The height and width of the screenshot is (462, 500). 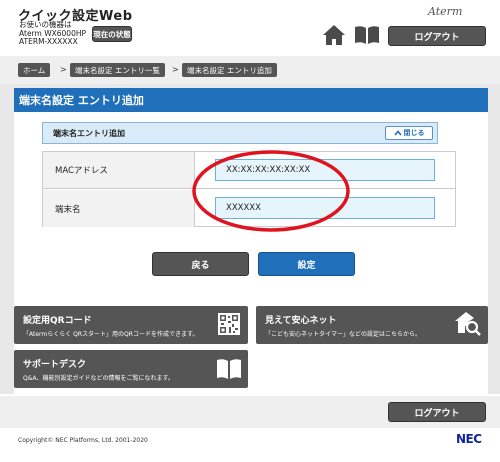 I want to click on form-row-mac: MACアドレス, so click(x=249, y=170).